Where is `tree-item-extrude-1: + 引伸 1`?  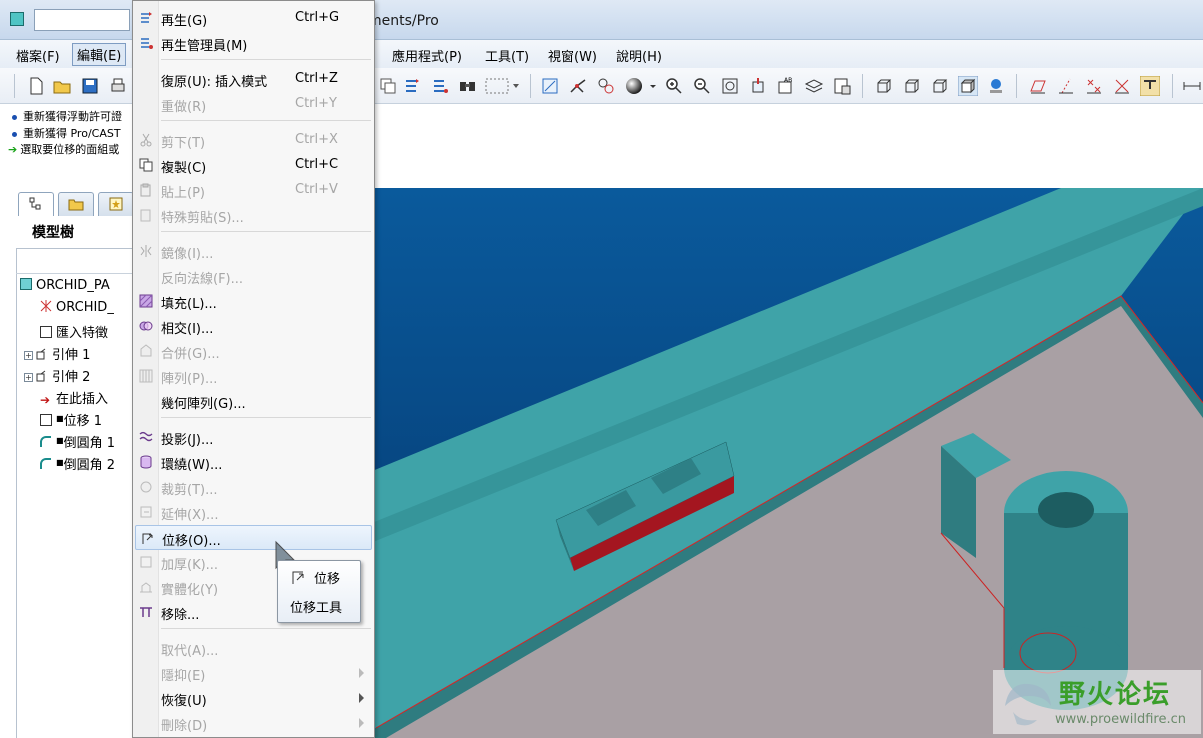 tree-item-extrude-1: + 引伸 1 is located at coordinates (57, 353).